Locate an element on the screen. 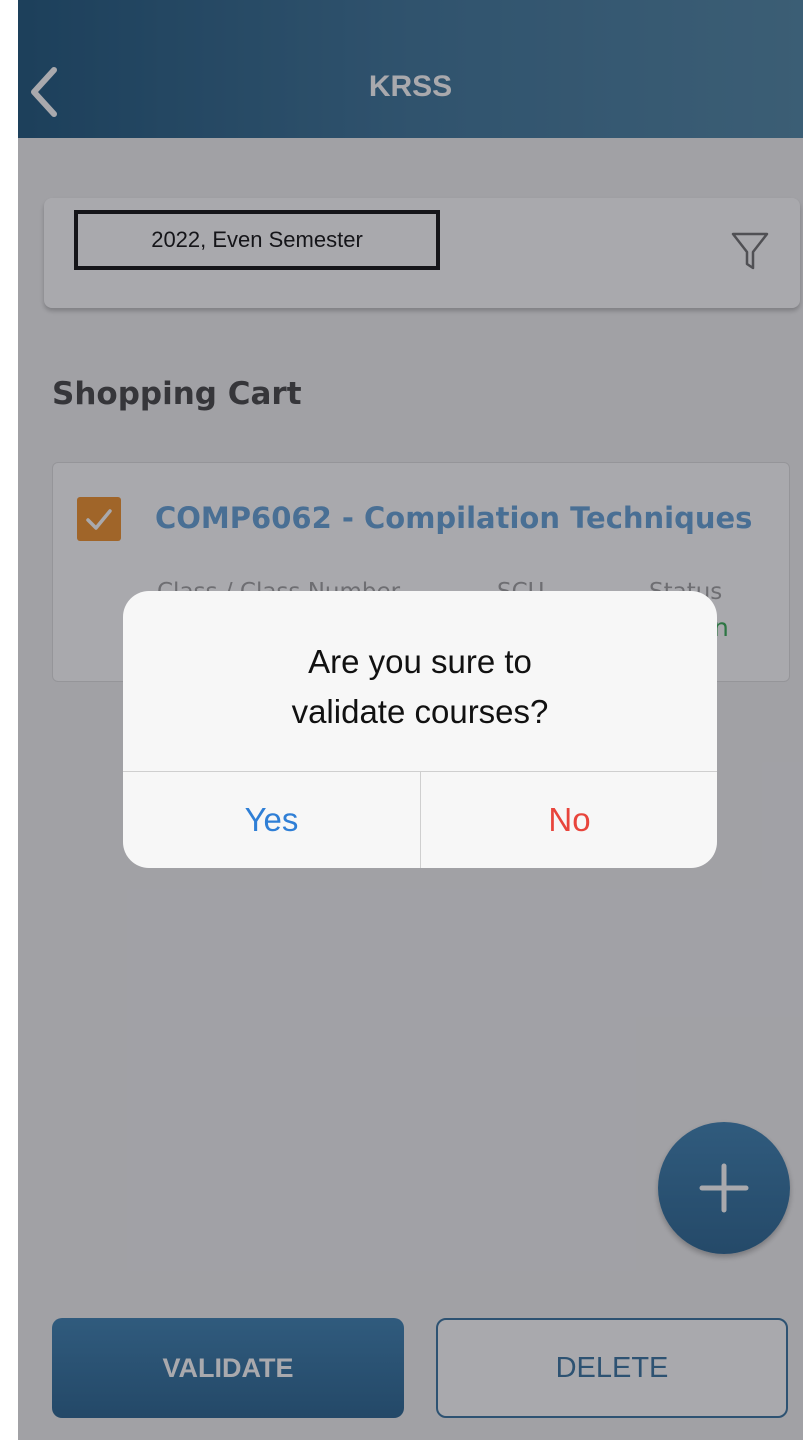  dialog-message: Are you sure to validate courses? is located at coordinates (420, 687).